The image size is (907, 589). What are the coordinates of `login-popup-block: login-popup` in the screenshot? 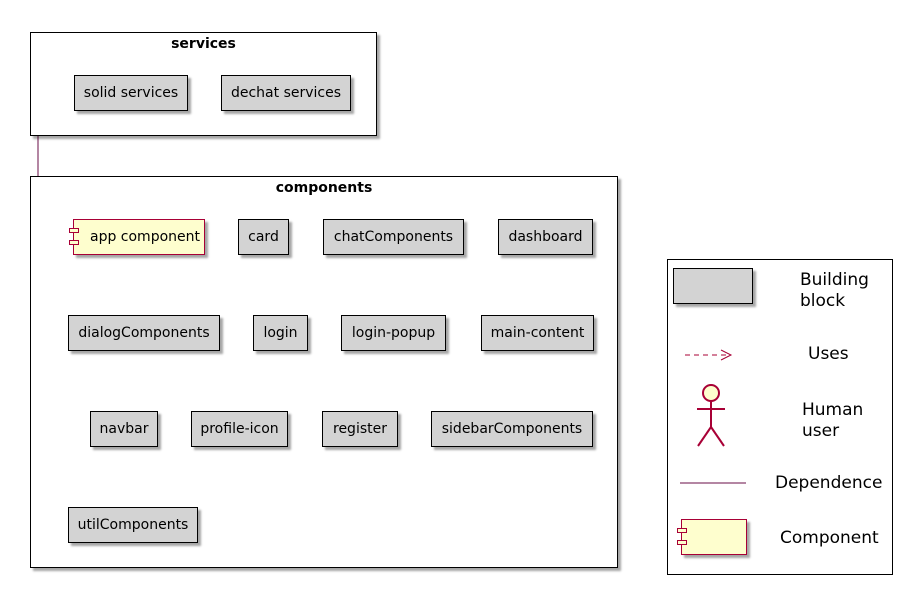 It's located at (393, 333).